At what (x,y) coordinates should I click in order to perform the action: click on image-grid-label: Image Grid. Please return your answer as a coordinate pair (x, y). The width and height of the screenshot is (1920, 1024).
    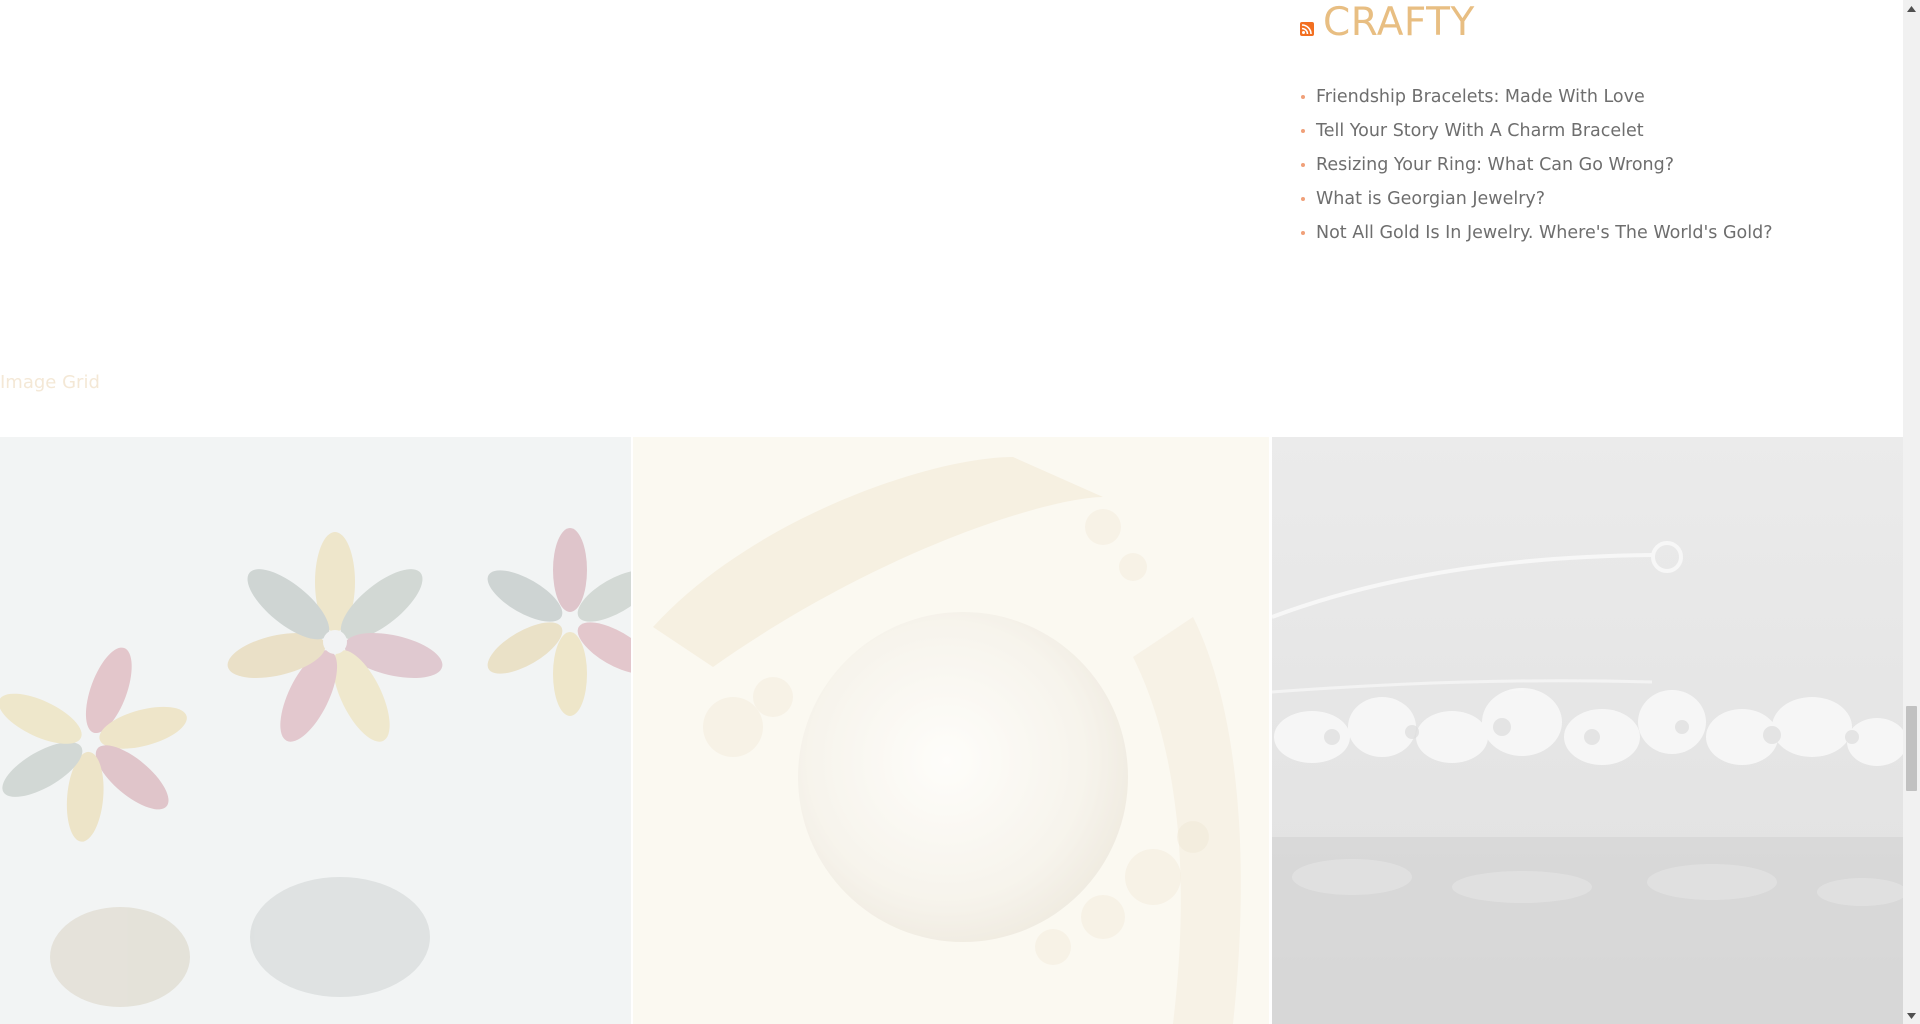
    Looking at the image, I should click on (50, 382).